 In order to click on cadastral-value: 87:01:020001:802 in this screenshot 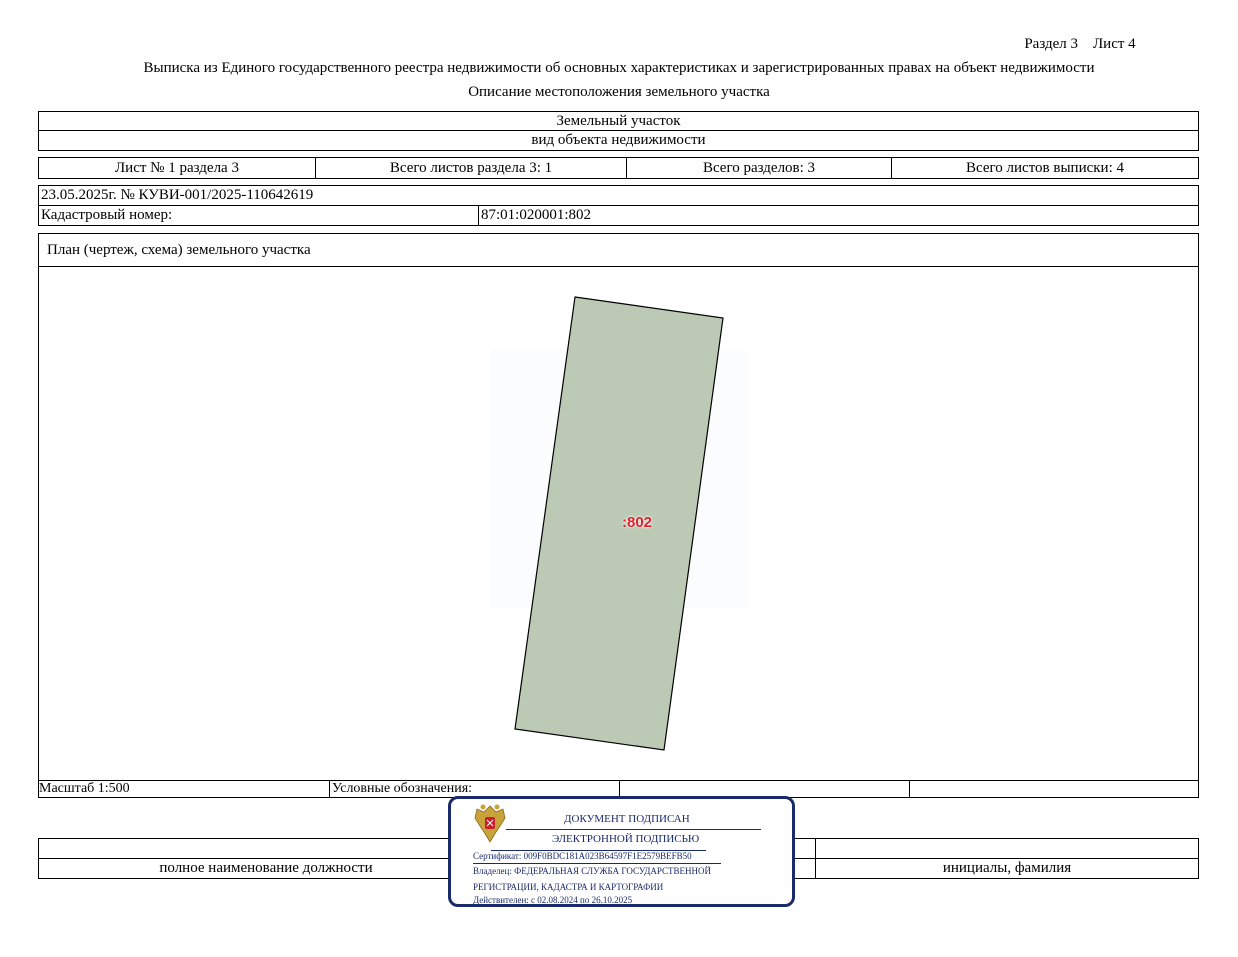, I will do `click(838, 215)`.